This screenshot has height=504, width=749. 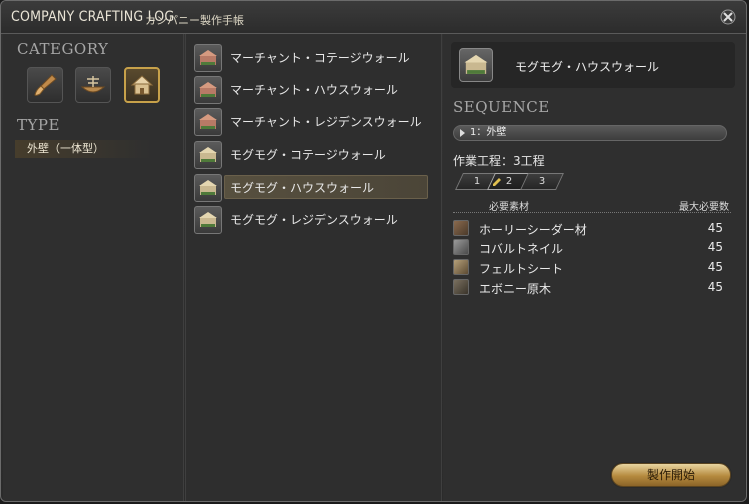 I want to click on max-required-header: 最大必要数, so click(x=704, y=207).